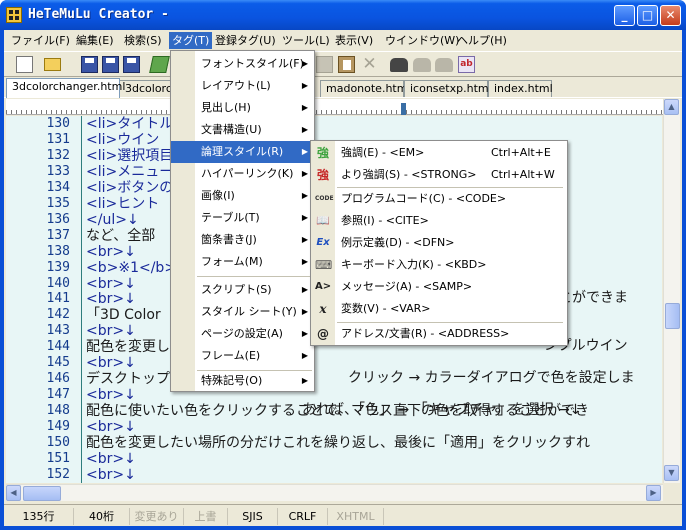  I want to click on window-title: HeTeMuLu Creator -, so click(98, 14).